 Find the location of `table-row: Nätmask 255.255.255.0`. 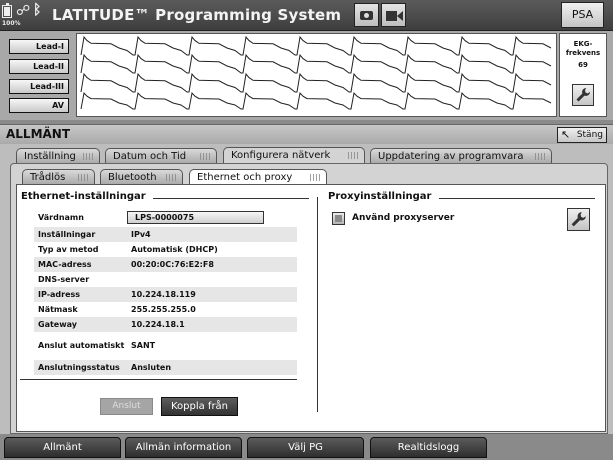

table-row: Nätmask 255.255.255.0 is located at coordinates (165, 309).